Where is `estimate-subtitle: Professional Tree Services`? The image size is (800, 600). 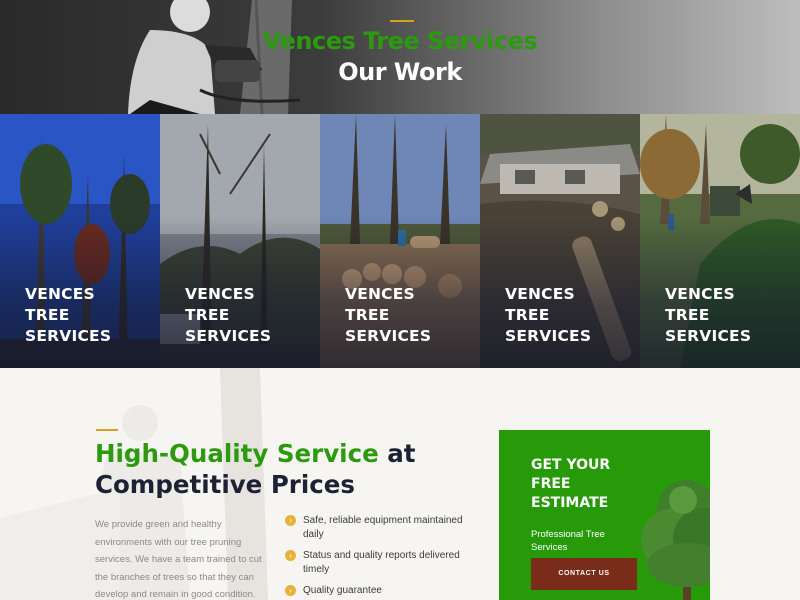
estimate-subtitle: Professional Tree Services is located at coordinates (568, 541).